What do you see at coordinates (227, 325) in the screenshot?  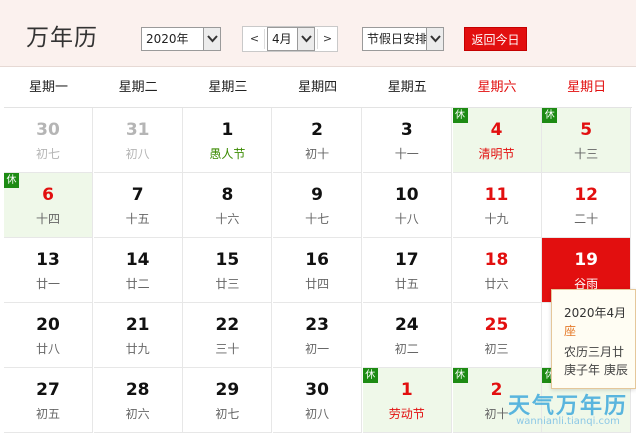 I see `day-number: 22` at bounding box center [227, 325].